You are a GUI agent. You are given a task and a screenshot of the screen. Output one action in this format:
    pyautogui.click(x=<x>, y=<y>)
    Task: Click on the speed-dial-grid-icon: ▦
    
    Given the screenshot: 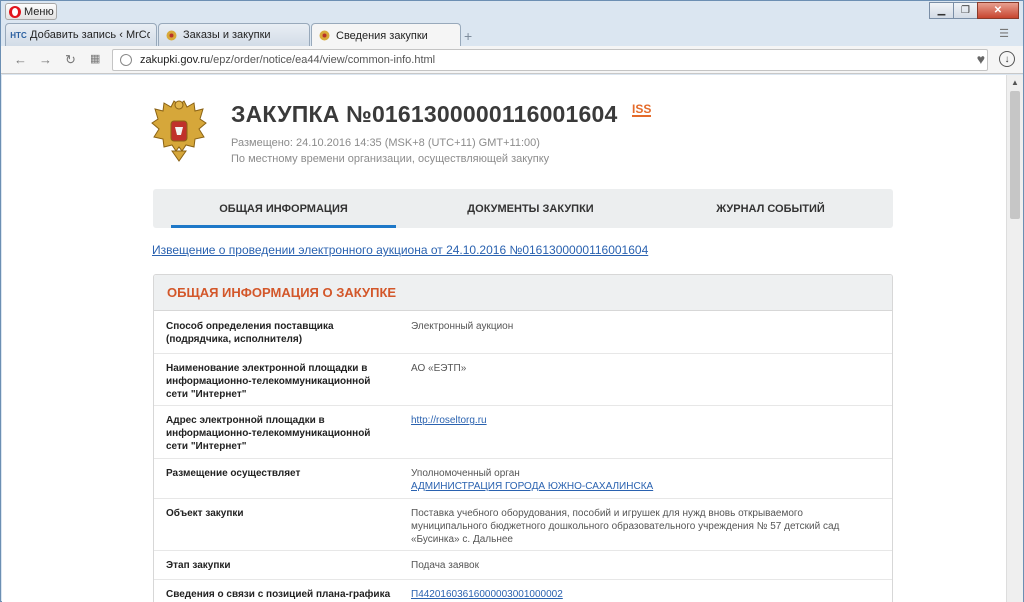 What is the action you would take?
    pyautogui.click(x=95, y=58)
    